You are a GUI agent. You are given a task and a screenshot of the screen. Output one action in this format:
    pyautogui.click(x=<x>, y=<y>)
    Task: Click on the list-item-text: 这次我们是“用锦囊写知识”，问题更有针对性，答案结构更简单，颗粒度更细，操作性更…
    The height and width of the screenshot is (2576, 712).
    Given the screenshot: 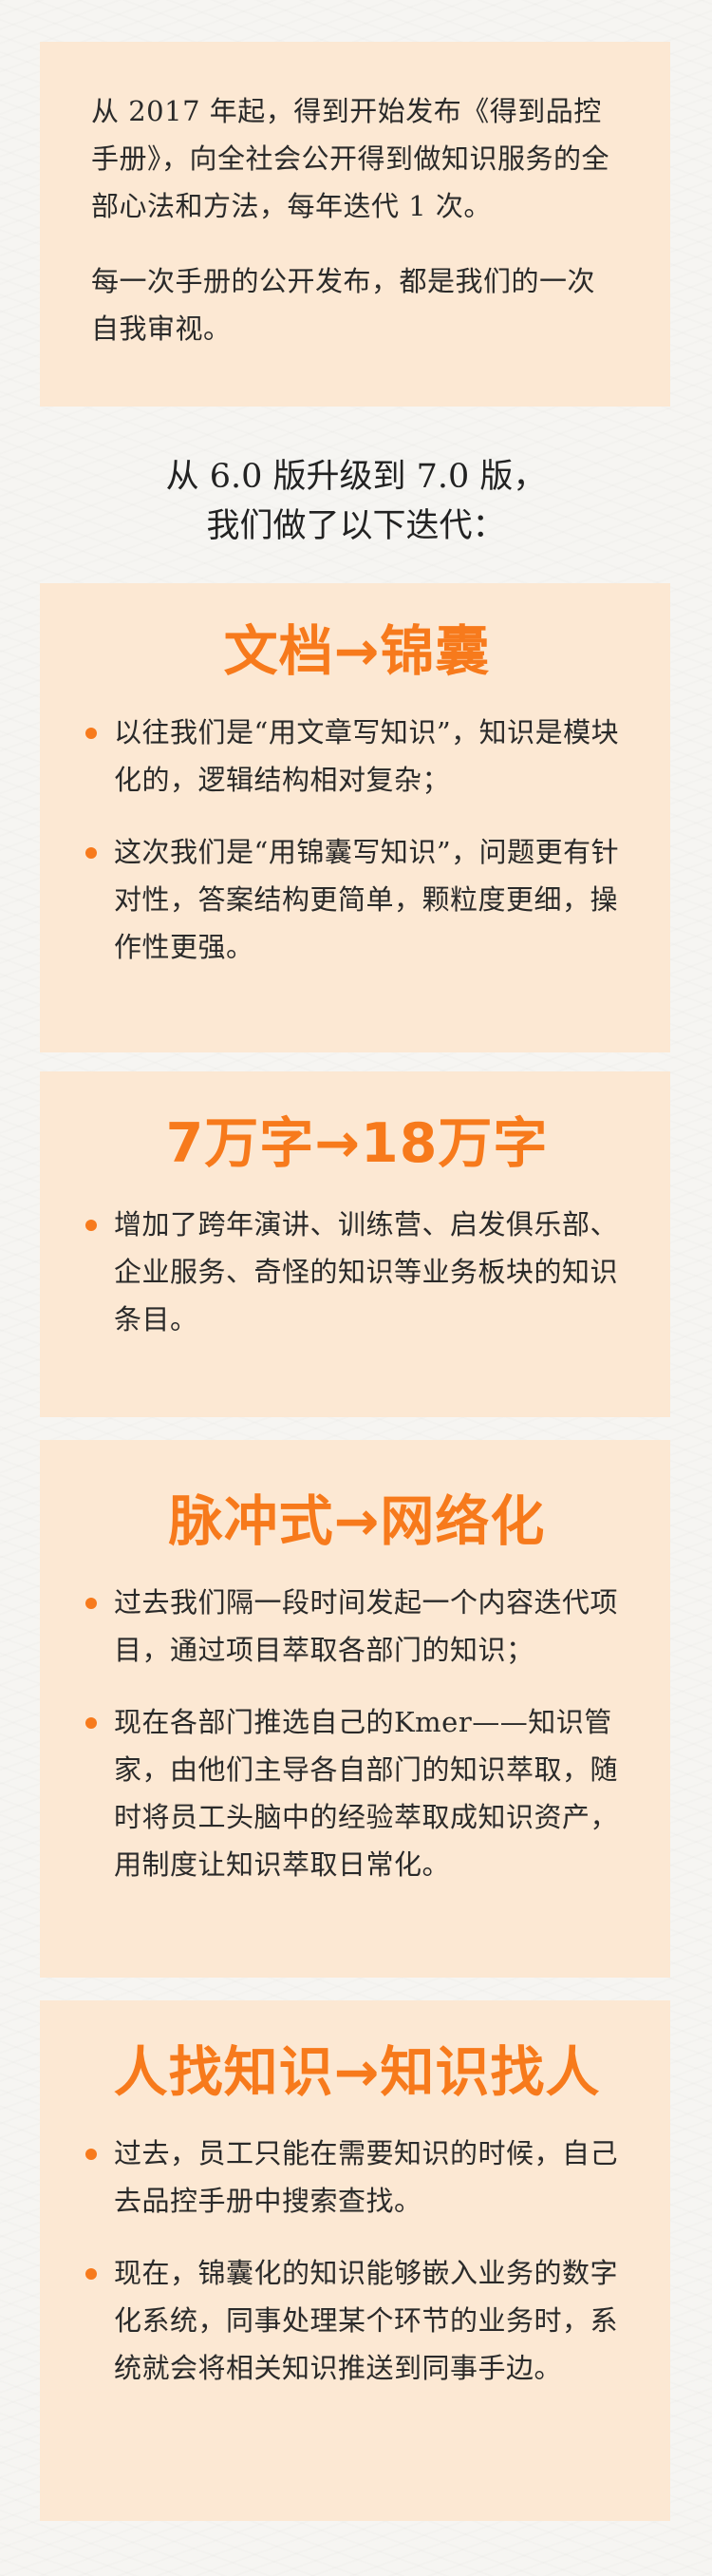 What is the action you would take?
    pyautogui.click(x=367, y=899)
    